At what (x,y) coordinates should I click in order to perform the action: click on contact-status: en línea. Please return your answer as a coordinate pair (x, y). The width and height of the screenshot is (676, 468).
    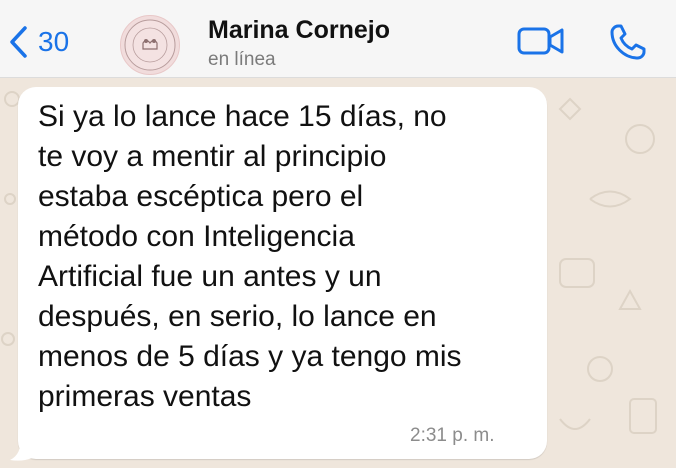
    Looking at the image, I should click on (242, 59).